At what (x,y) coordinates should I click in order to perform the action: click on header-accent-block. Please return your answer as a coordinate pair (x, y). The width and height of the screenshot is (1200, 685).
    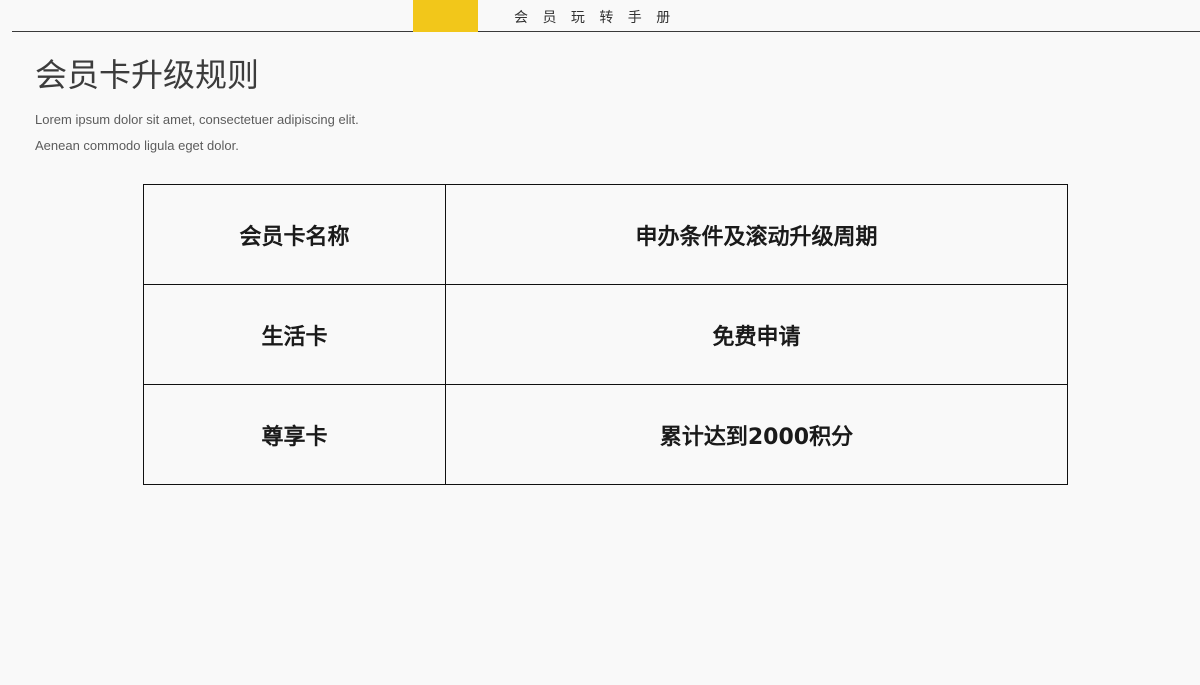
    Looking at the image, I should click on (445, 16).